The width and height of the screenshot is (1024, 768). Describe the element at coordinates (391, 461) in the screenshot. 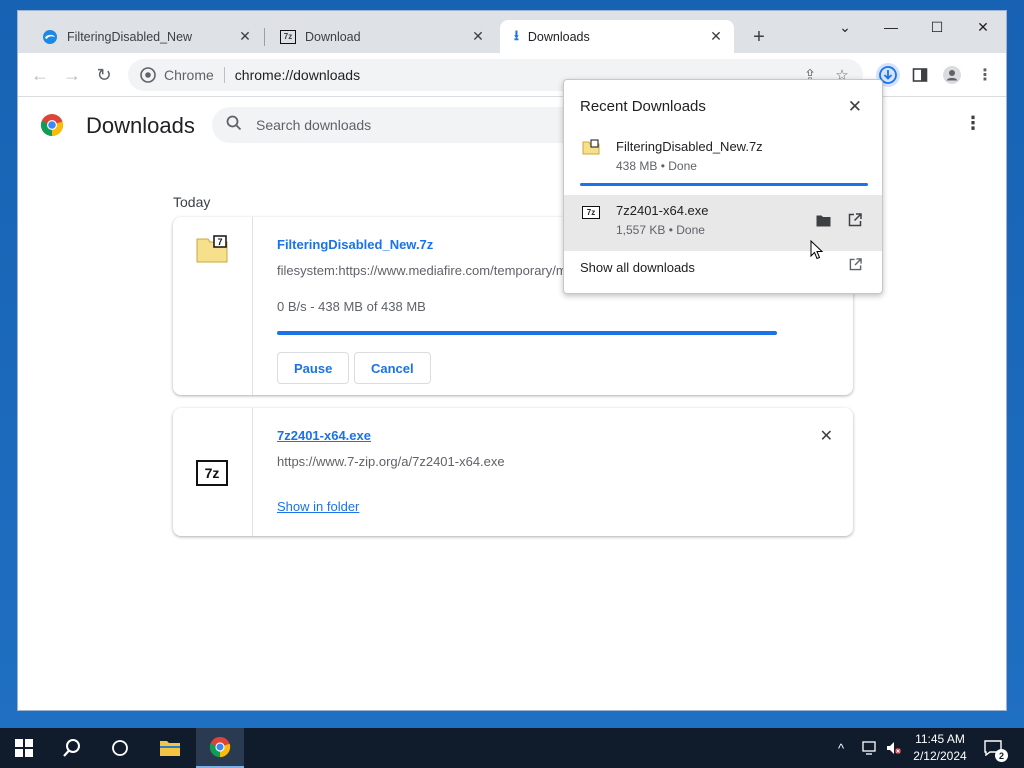

I see `download-source-url: https://www.7-zip.org/a/7z2401-x64.exe` at that location.